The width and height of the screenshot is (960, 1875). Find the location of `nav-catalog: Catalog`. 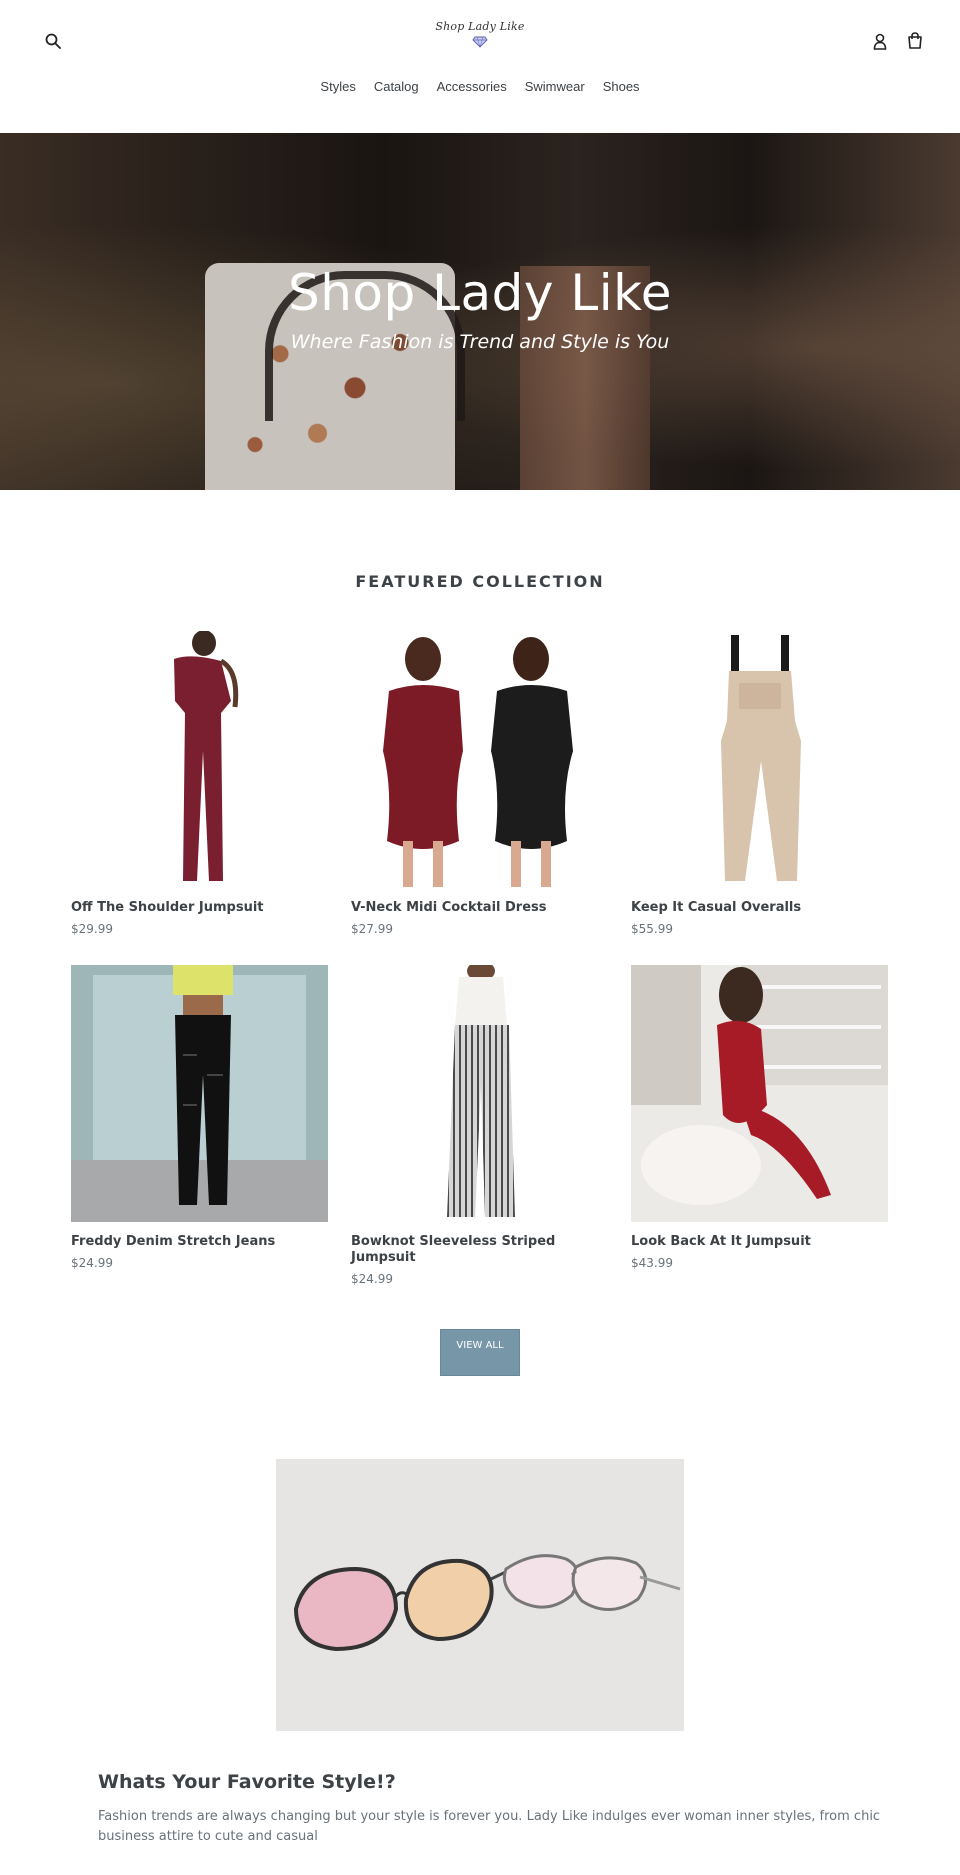

nav-catalog: Catalog is located at coordinates (396, 86).